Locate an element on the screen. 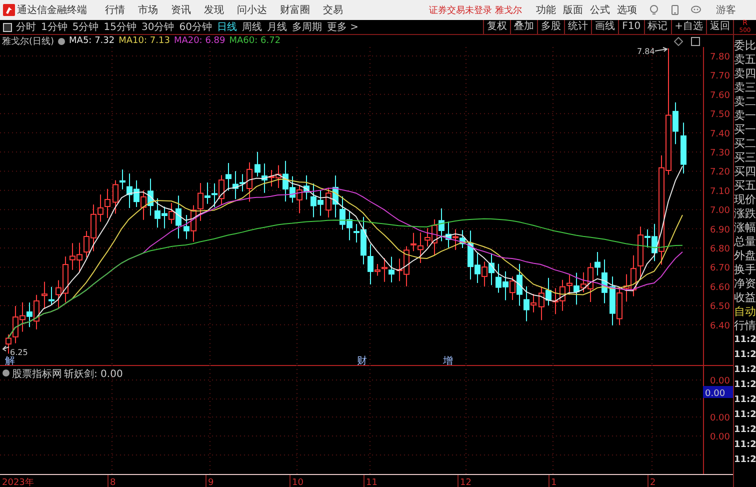  quote-label: 买四 is located at coordinates (745, 172).